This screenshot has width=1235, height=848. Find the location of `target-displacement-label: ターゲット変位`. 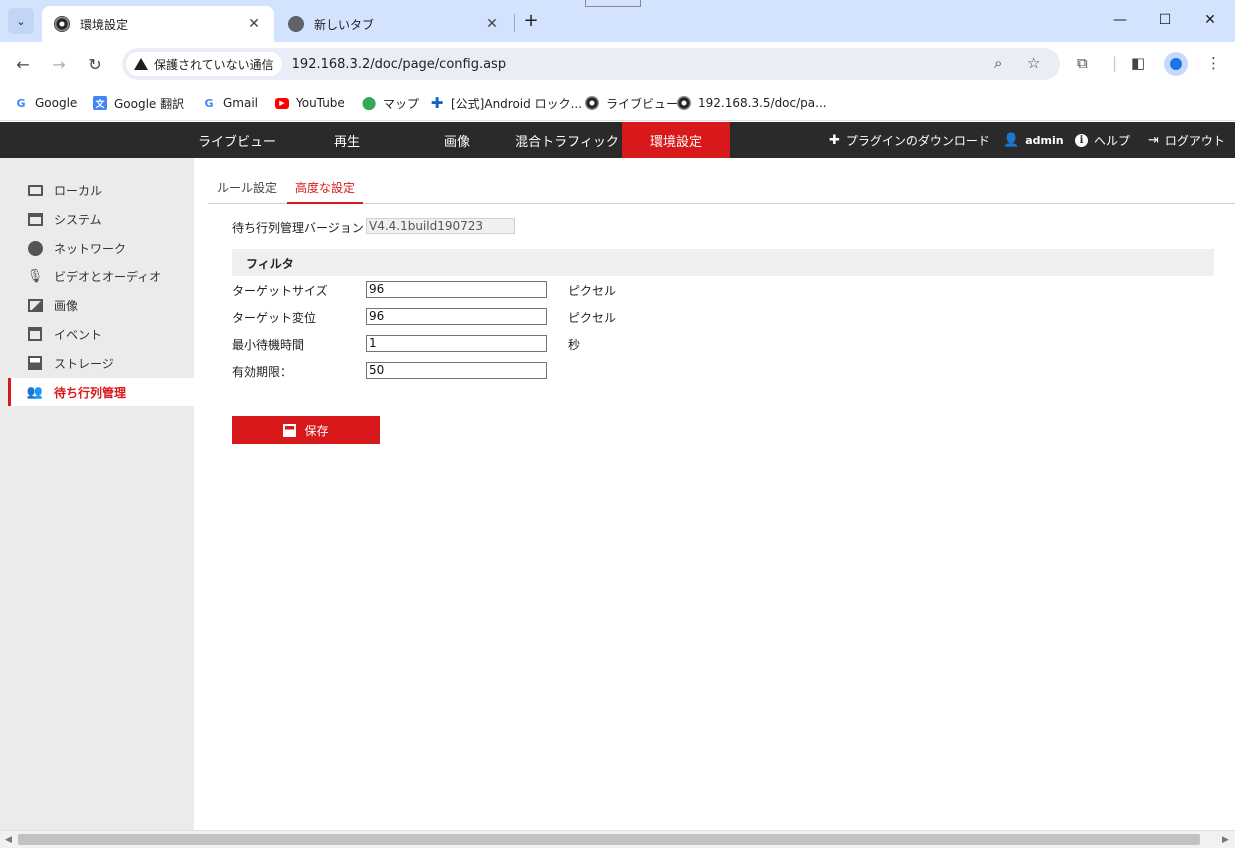

target-displacement-label: ターゲット変位 is located at coordinates (274, 318).